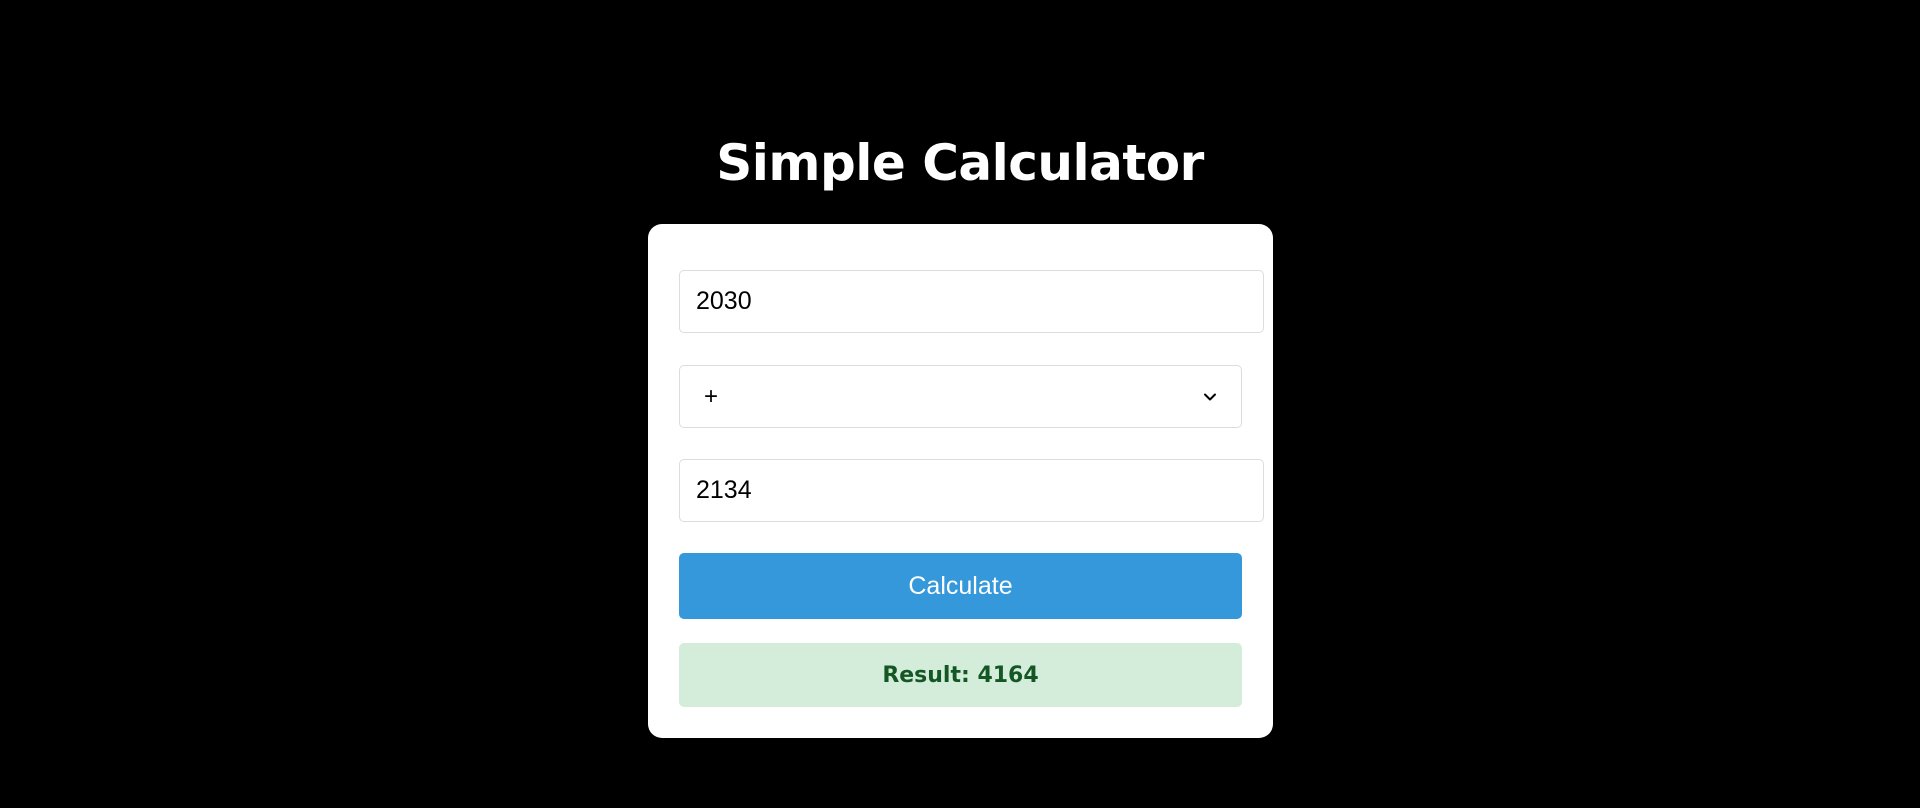 This screenshot has height=808, width=1920. Describe the element at coordinates (971, 490) in the screenshot. I see `second-number-input` at that location.